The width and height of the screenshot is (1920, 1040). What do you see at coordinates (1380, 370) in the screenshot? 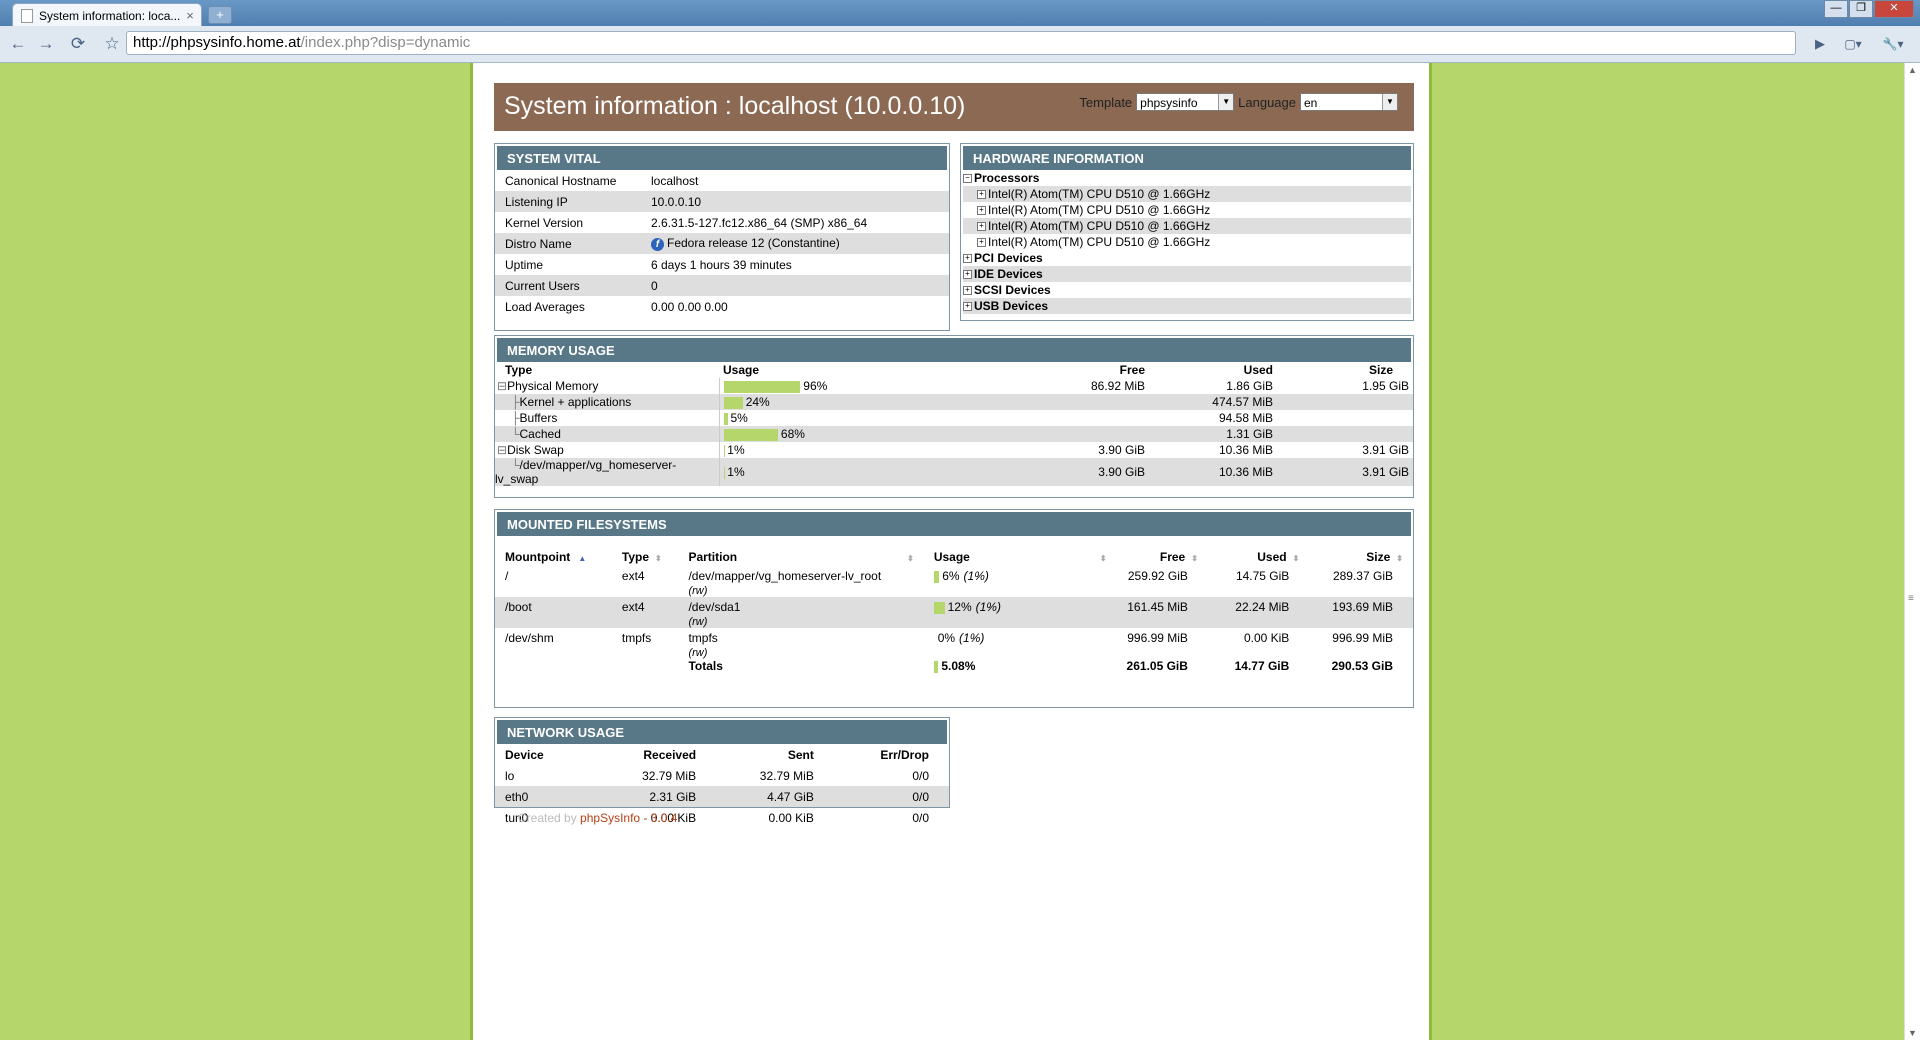
I see `memory-size-header: Size` at bounding box center [1380, 370].